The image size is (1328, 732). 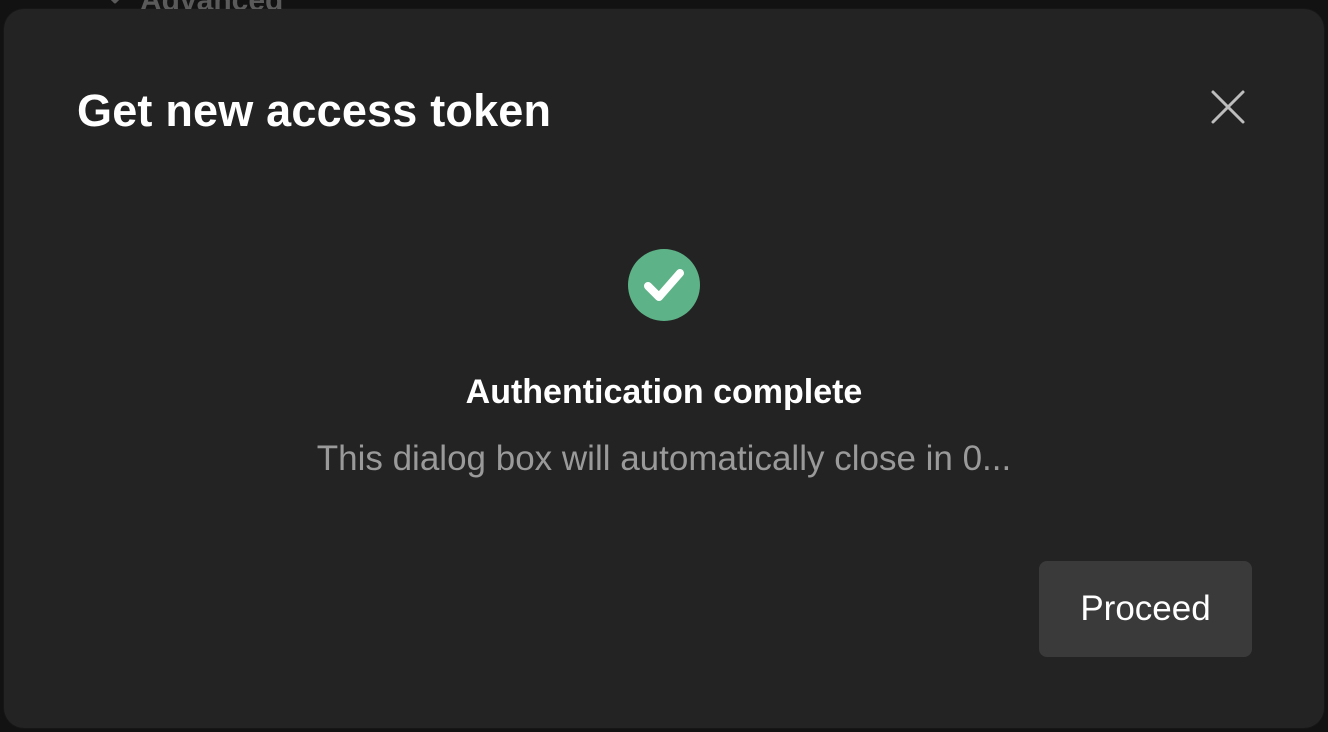 I want to click on proceed-button: Proceed, so click(x=1145, y=609).